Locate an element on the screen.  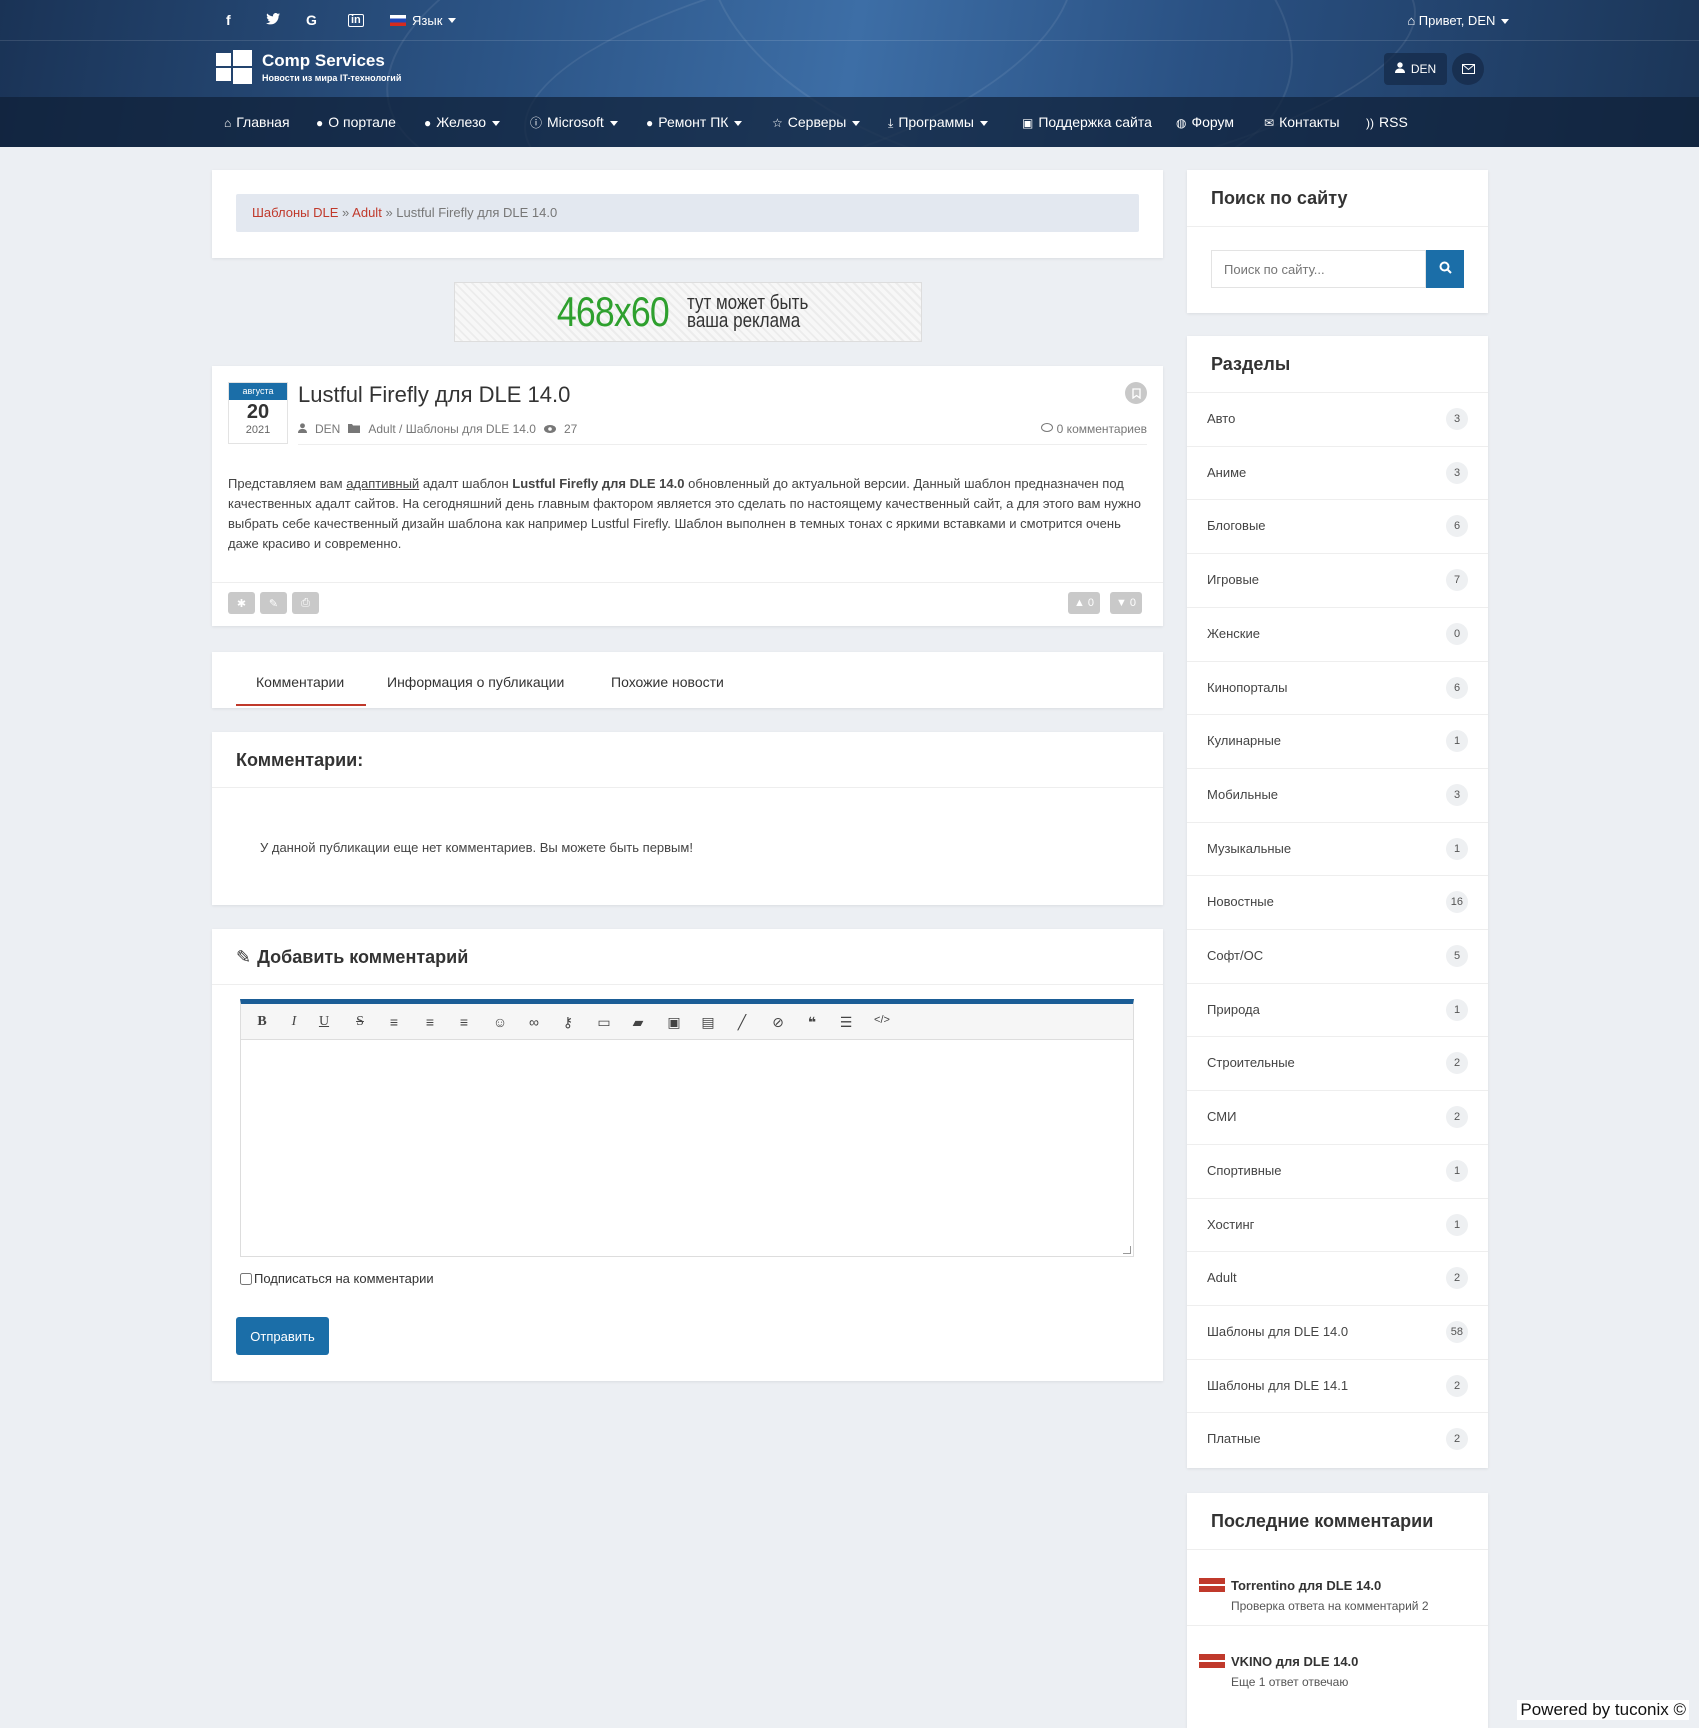
category-label: Новостные is located at coordinates (1240, 902).